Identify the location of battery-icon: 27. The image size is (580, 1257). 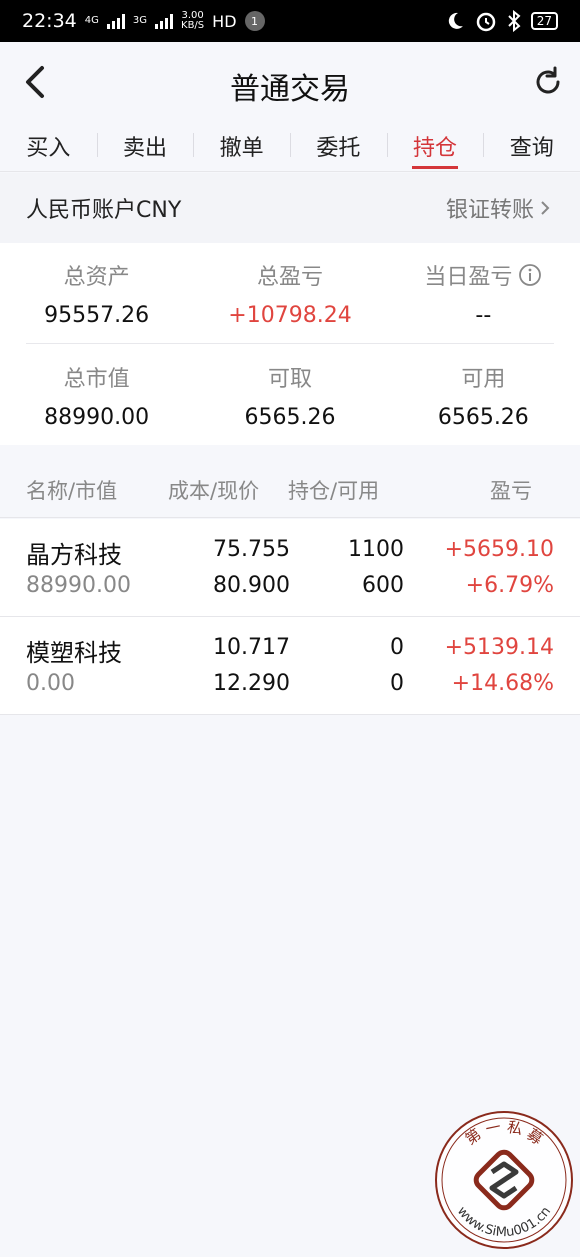
(544, 21).